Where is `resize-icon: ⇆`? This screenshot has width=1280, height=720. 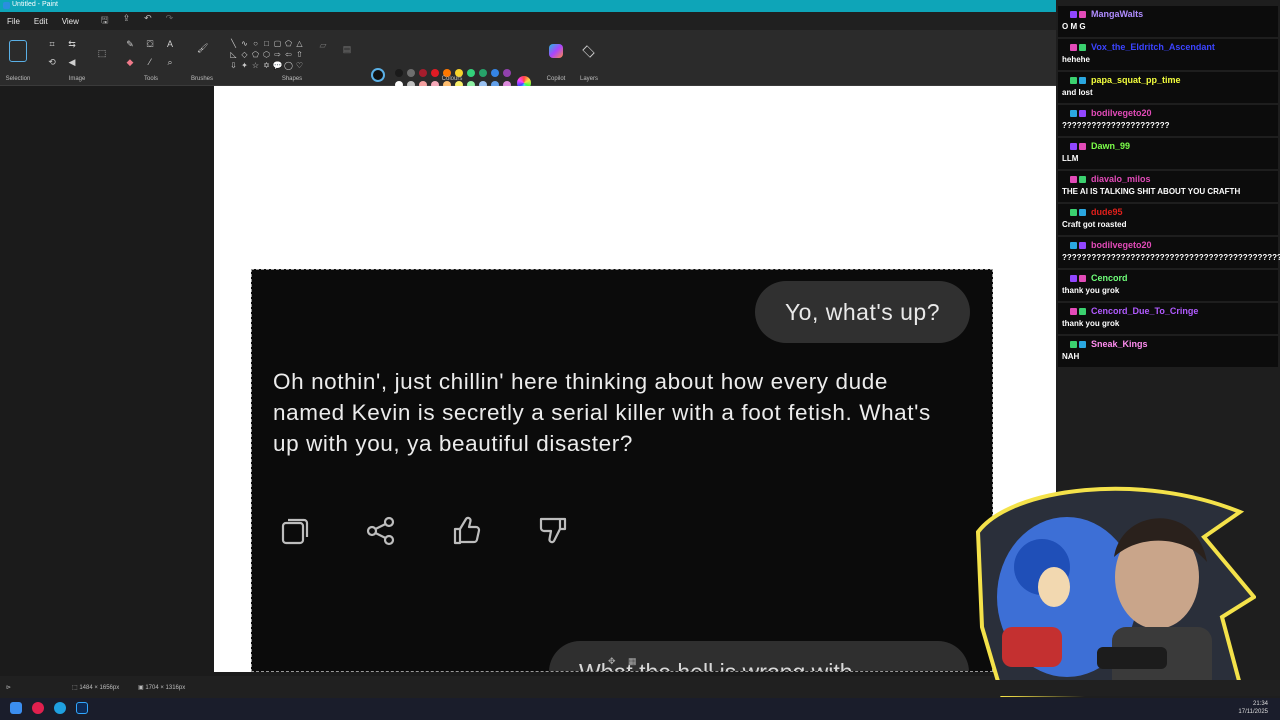
resize-icon: ⇆ is located at coordinates (72, 44).